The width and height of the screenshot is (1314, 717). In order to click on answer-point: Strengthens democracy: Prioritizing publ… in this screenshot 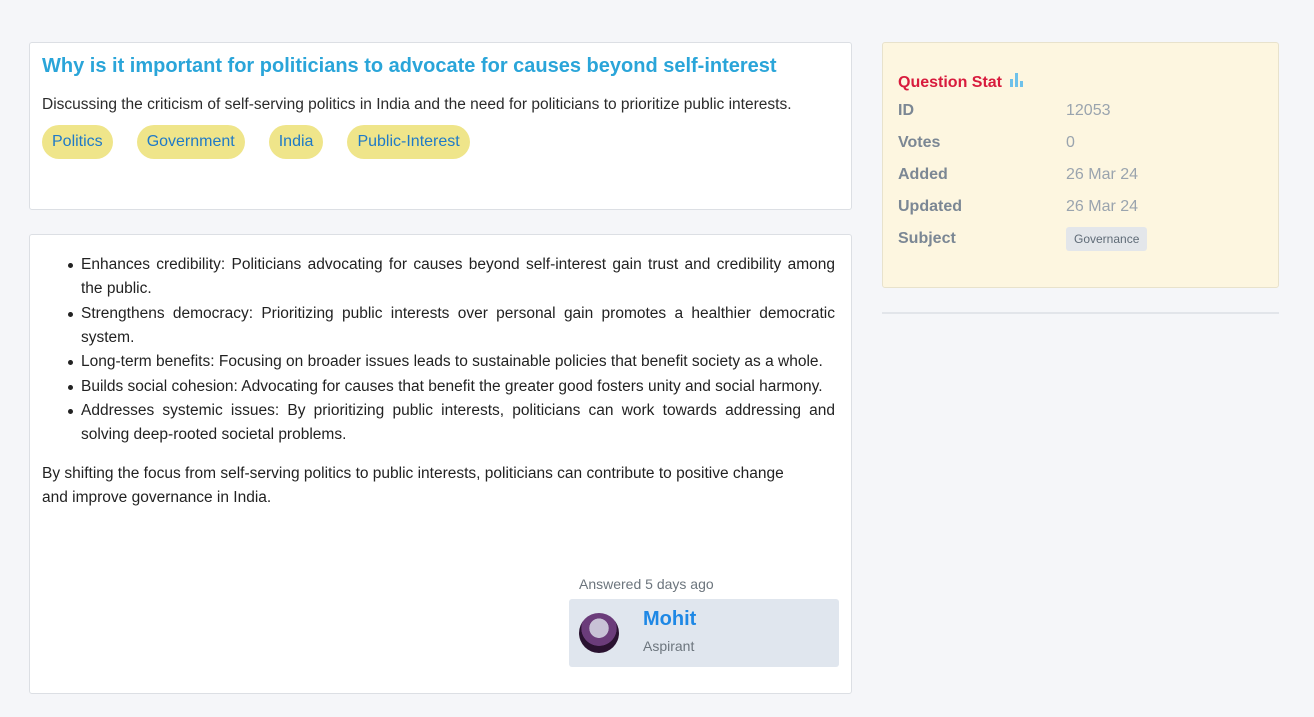, I will do `click(451, 326)`.